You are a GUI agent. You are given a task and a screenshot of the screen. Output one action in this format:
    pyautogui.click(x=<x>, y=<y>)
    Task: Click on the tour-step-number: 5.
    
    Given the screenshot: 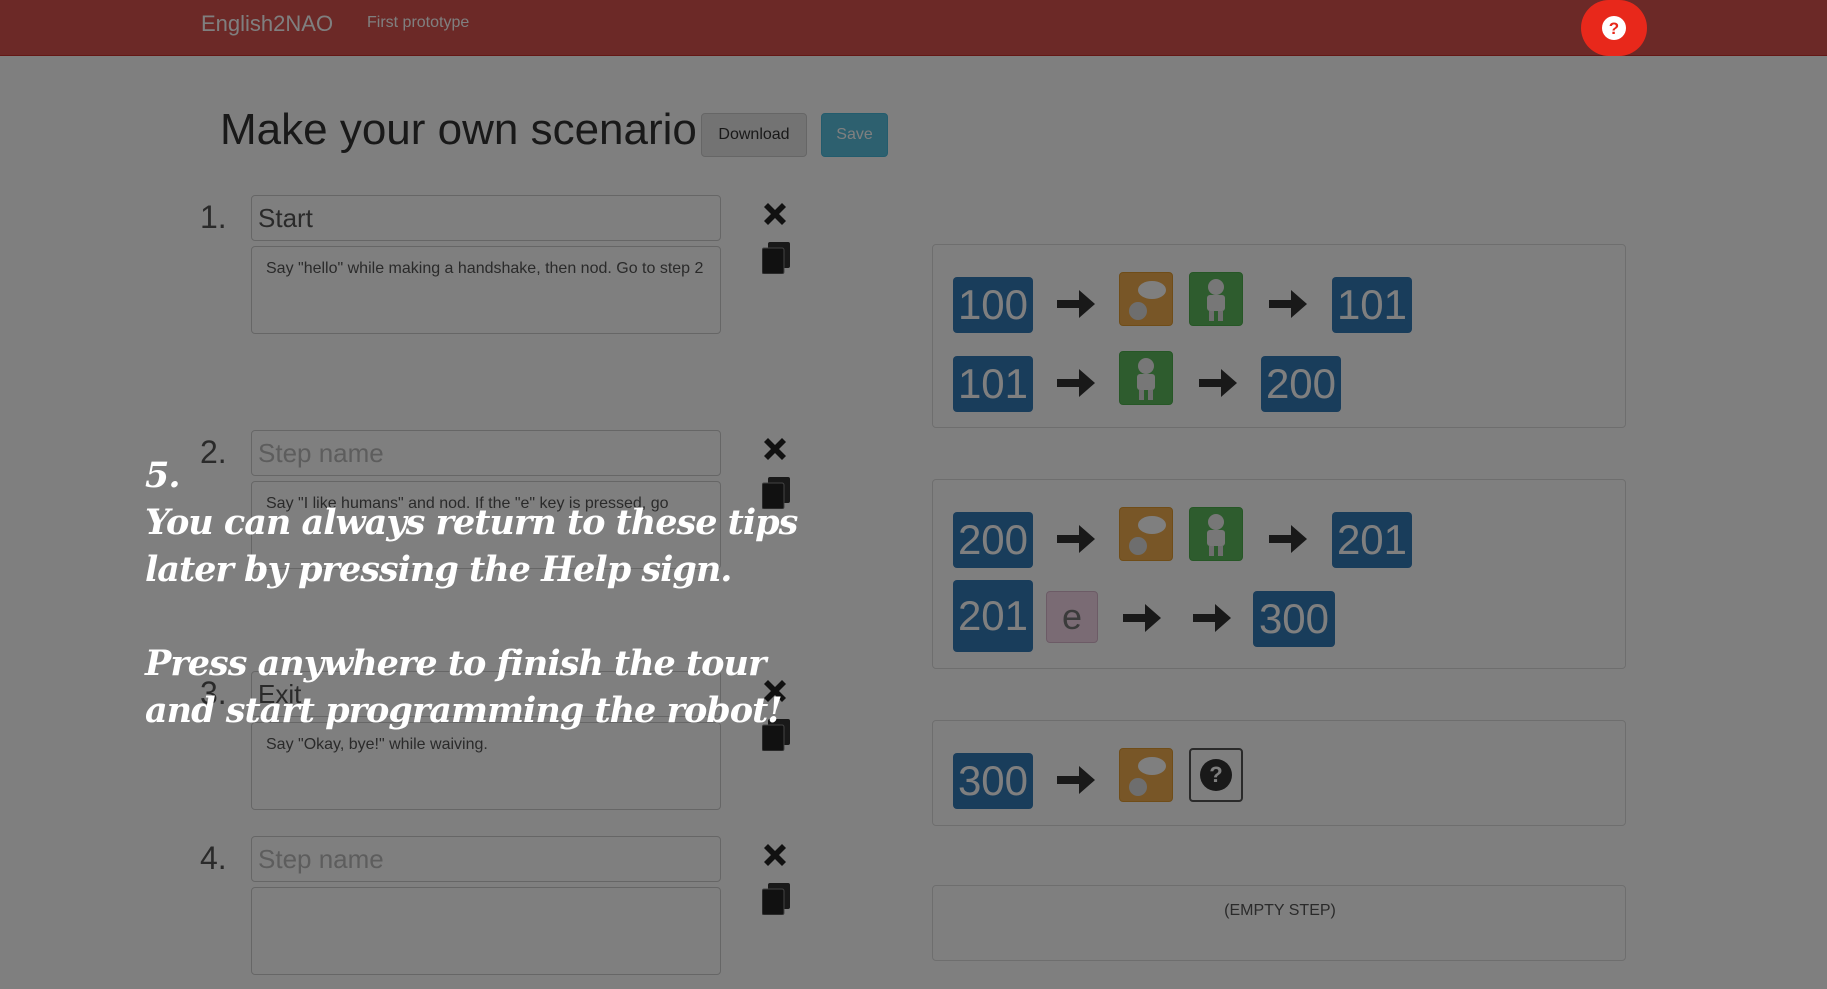 What is the action you would take?
    pyautogui.click(x=163, y=475)
    